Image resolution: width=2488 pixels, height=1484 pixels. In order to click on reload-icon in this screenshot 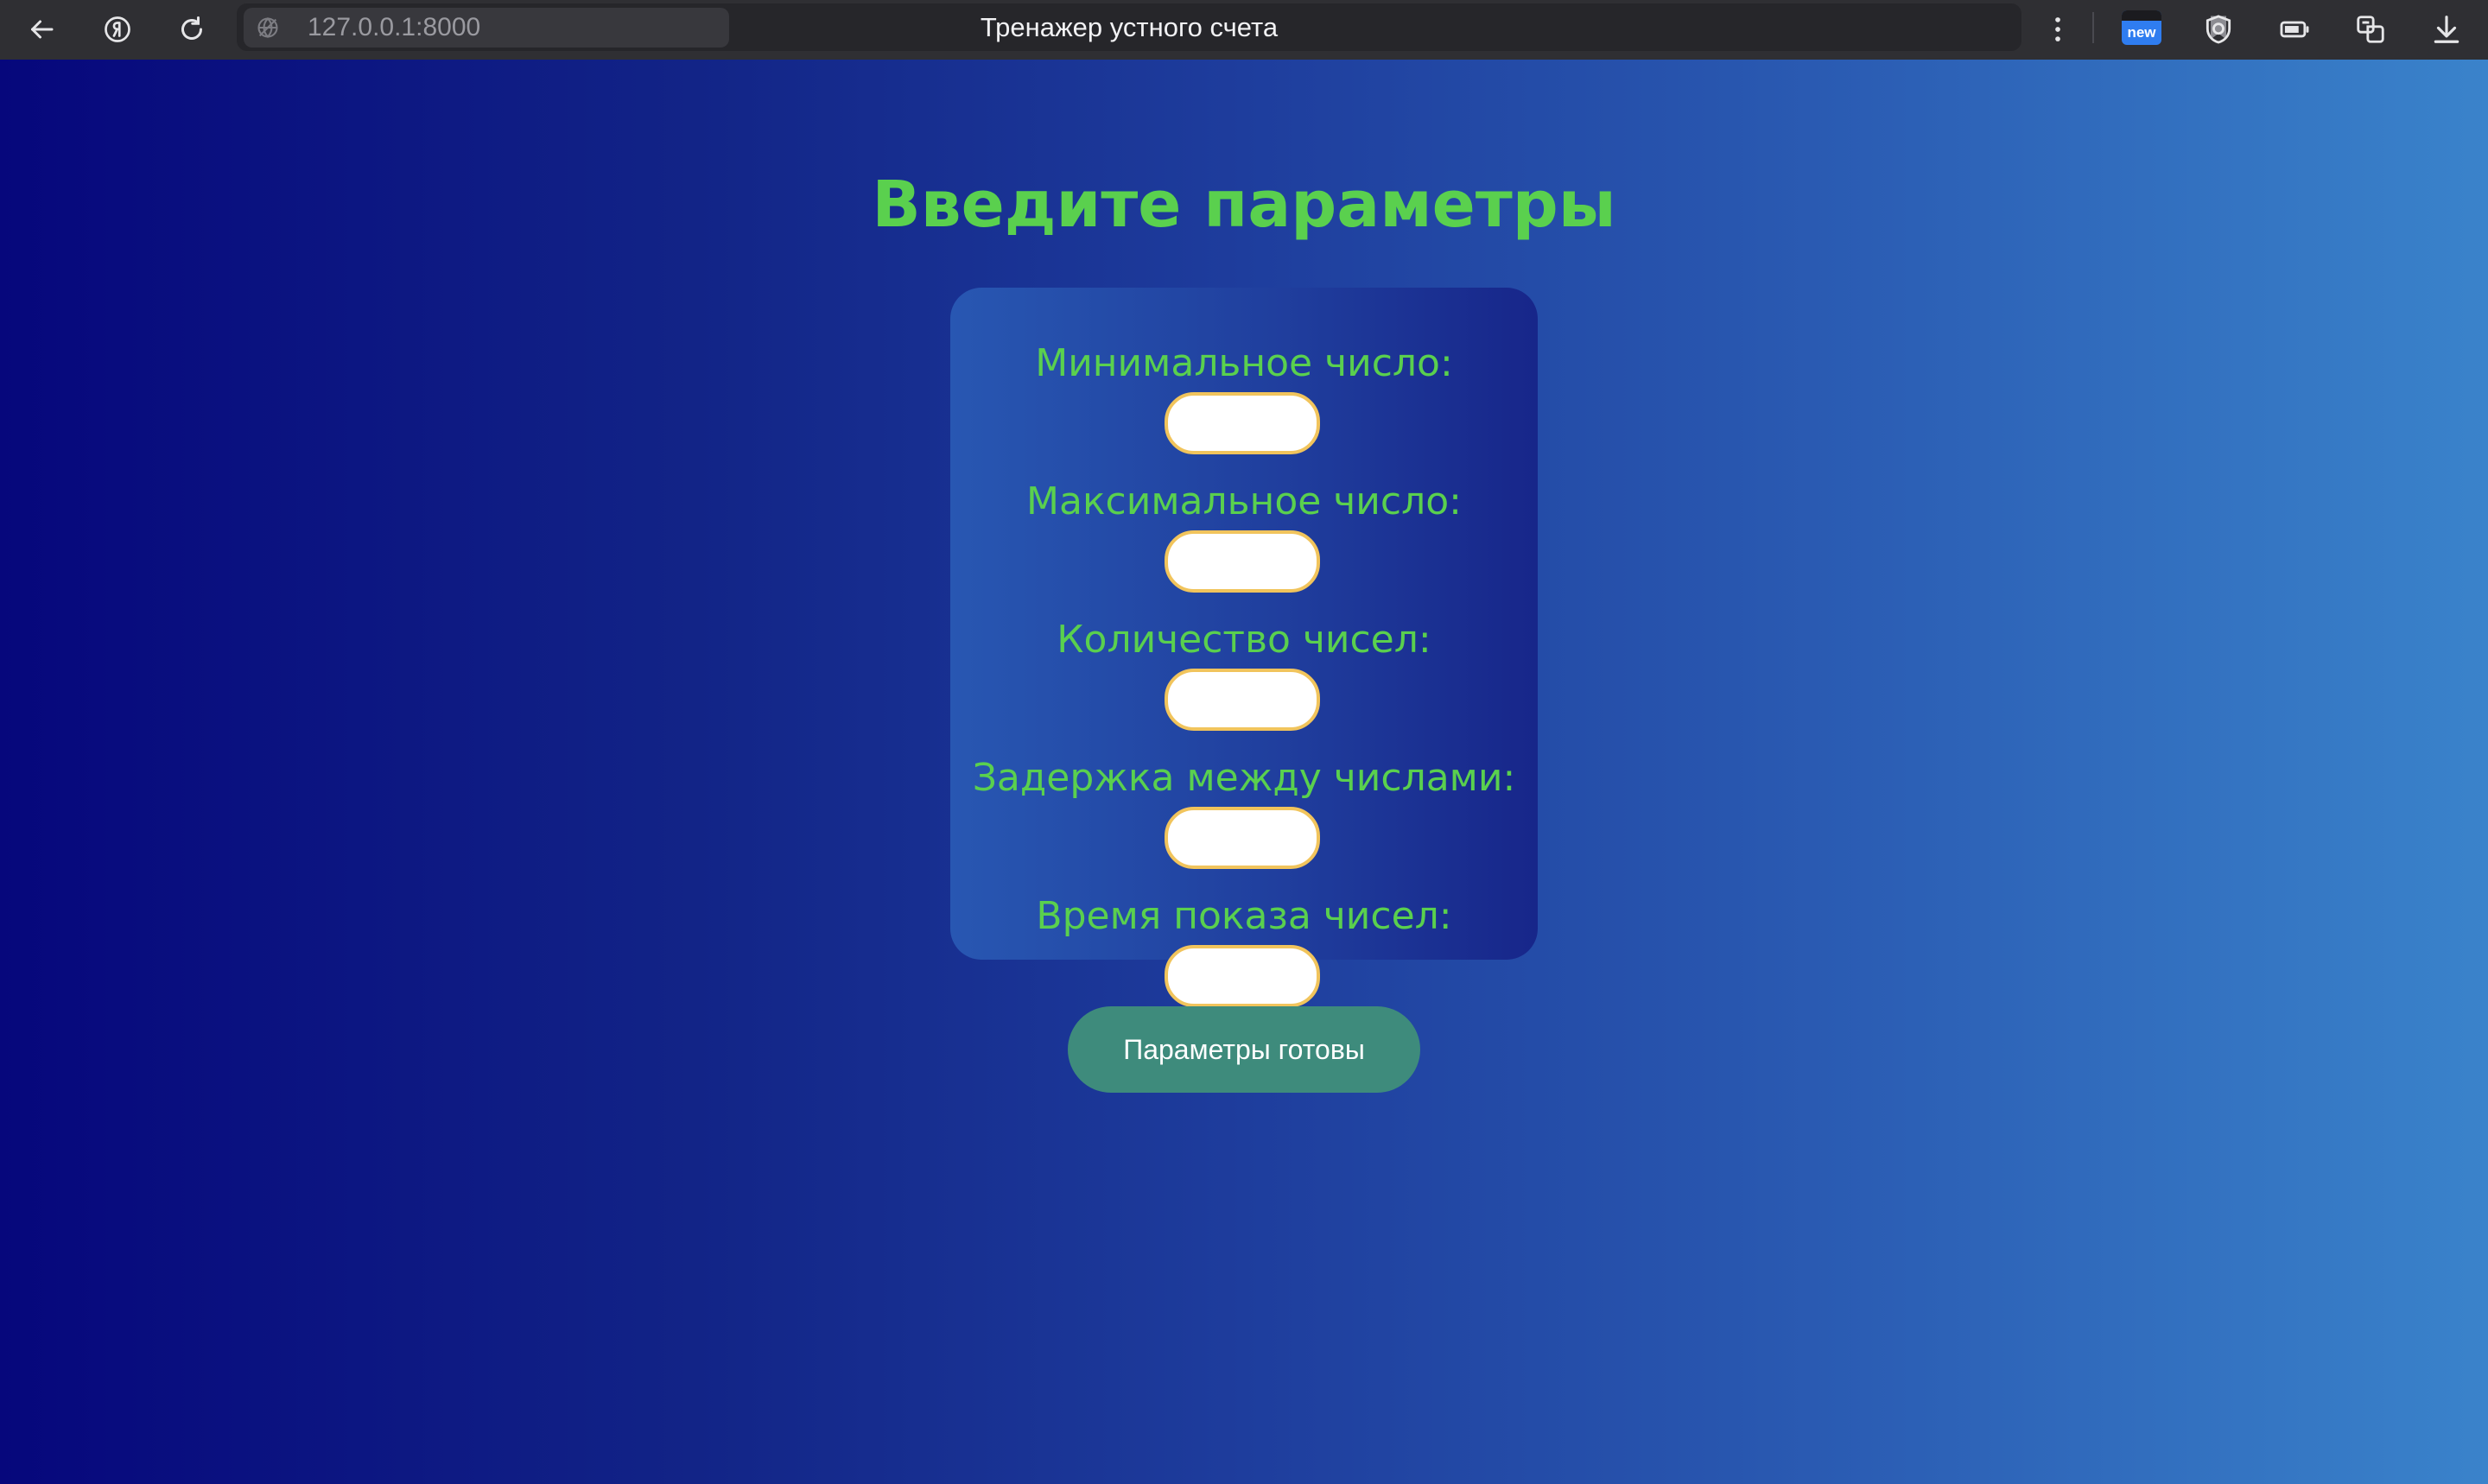, I will do `click(191, 28)`.